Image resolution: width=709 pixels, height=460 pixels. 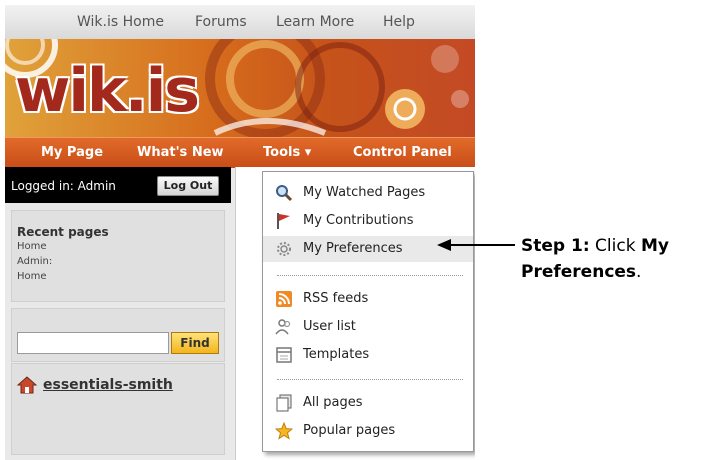 I want to click on main-navigation: My Page What's New Tools ▾ Control Panel, so click(x=240, y=152).